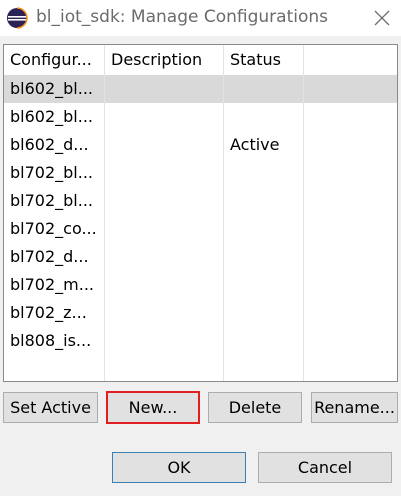 The height and width of the screenshot is (496, 401). What do you see at coordinates (325, 467) in the screenshot?
I see `cancel-button: Cancel` at bounding box center [325, 467].